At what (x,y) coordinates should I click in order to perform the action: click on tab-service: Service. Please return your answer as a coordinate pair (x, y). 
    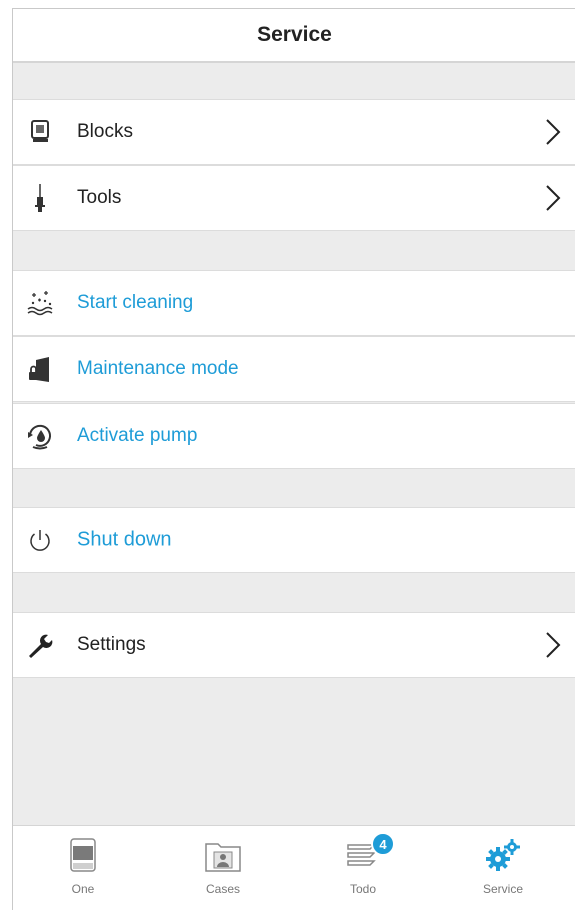
    Looking at the image, I should click on (503, 868).